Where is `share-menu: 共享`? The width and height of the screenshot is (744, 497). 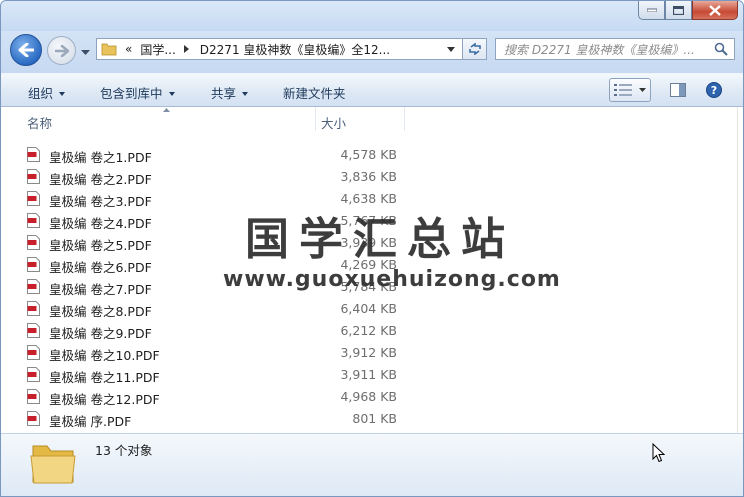 share-menu: 共享 is located at coordinates (230, 92).